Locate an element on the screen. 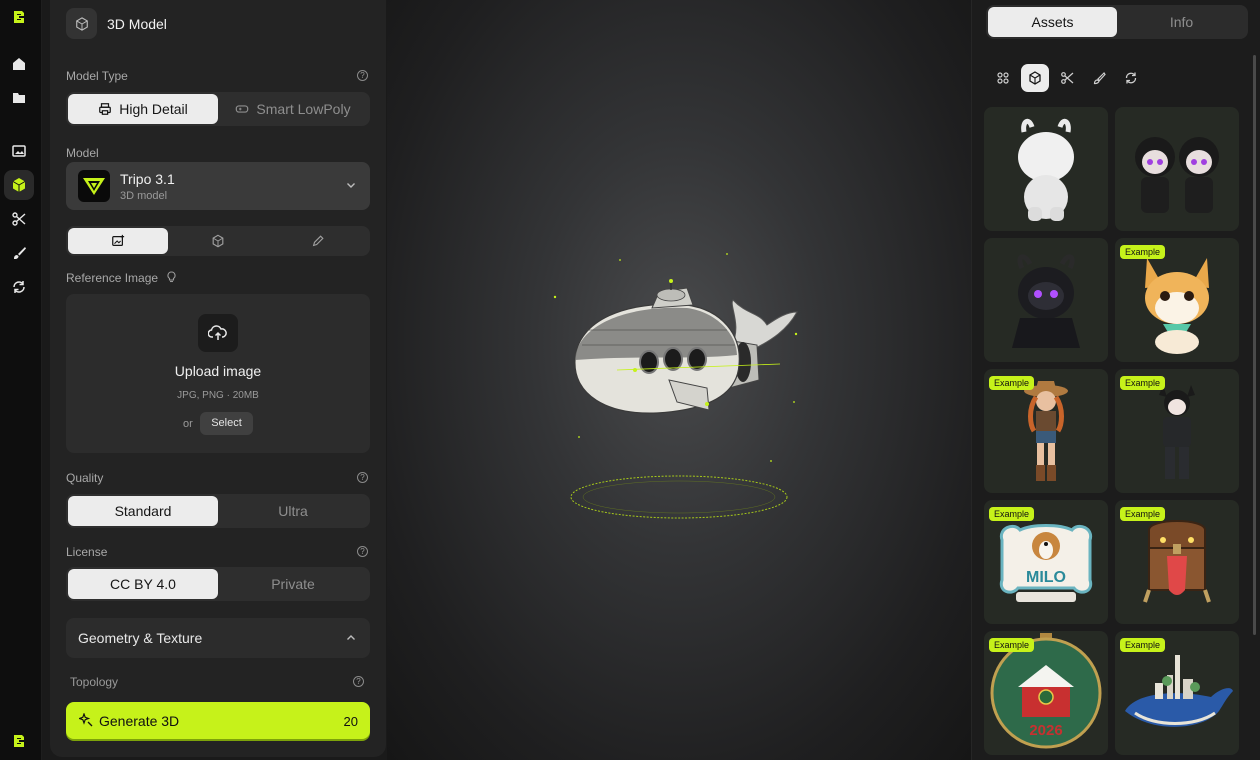  asset-card: 2026 Example is located at coordinates (1046, 693).